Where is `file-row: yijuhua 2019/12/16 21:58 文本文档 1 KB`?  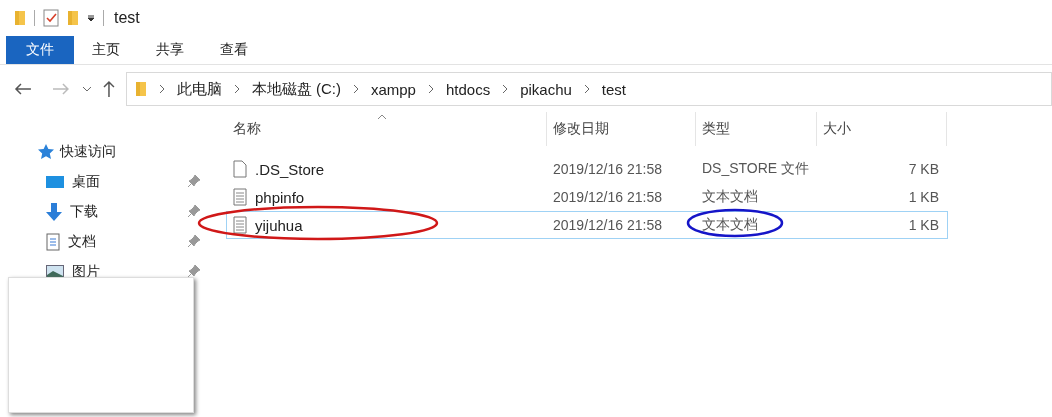 file-row: yijuhua 2019/12/16 21:58 文本文档 1 KB is located at coordinates (587, 225).